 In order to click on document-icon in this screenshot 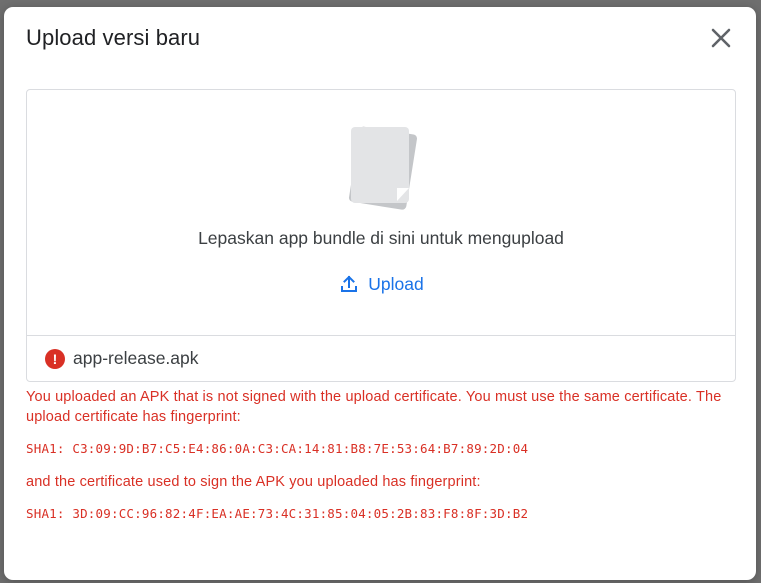, I will do `click(382, 168)`.